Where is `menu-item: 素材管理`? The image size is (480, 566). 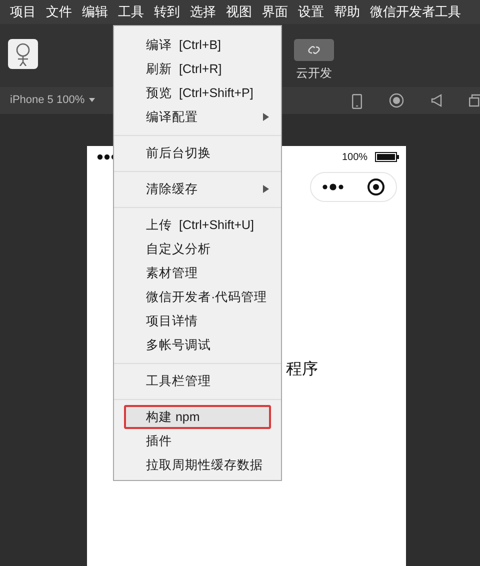 menu-item: 素材管理 is located at coordinates (197, 273).